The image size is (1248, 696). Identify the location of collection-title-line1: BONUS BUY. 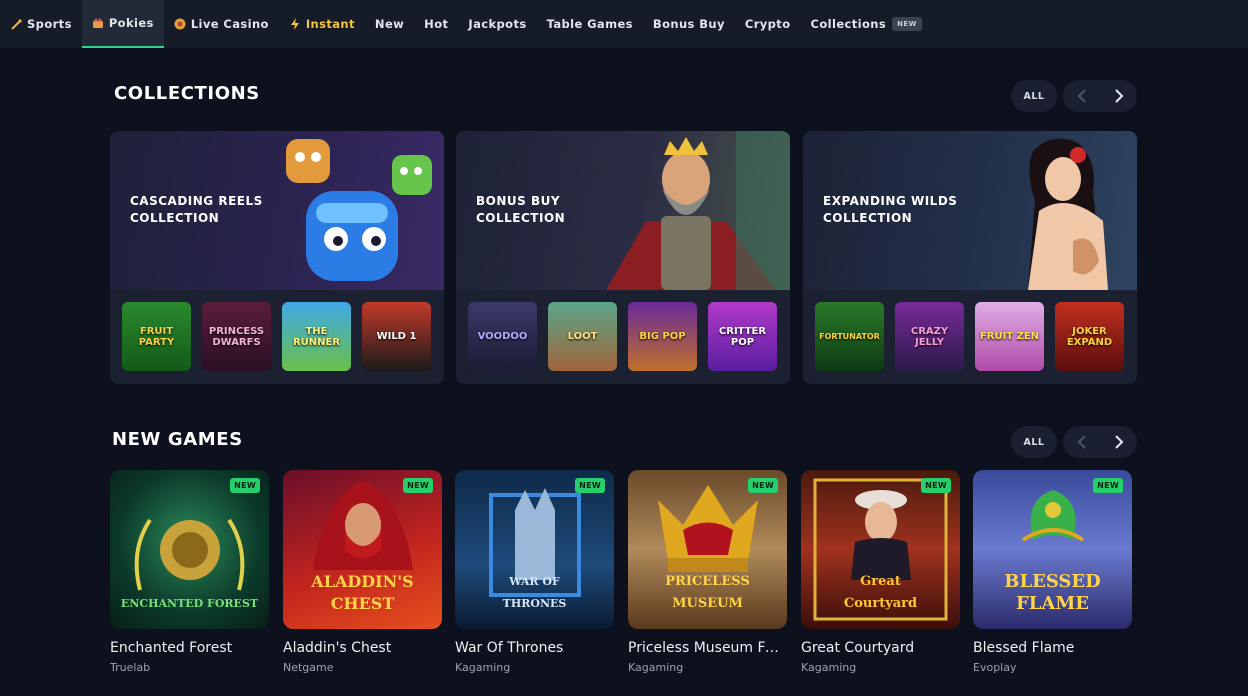
(518, 201).